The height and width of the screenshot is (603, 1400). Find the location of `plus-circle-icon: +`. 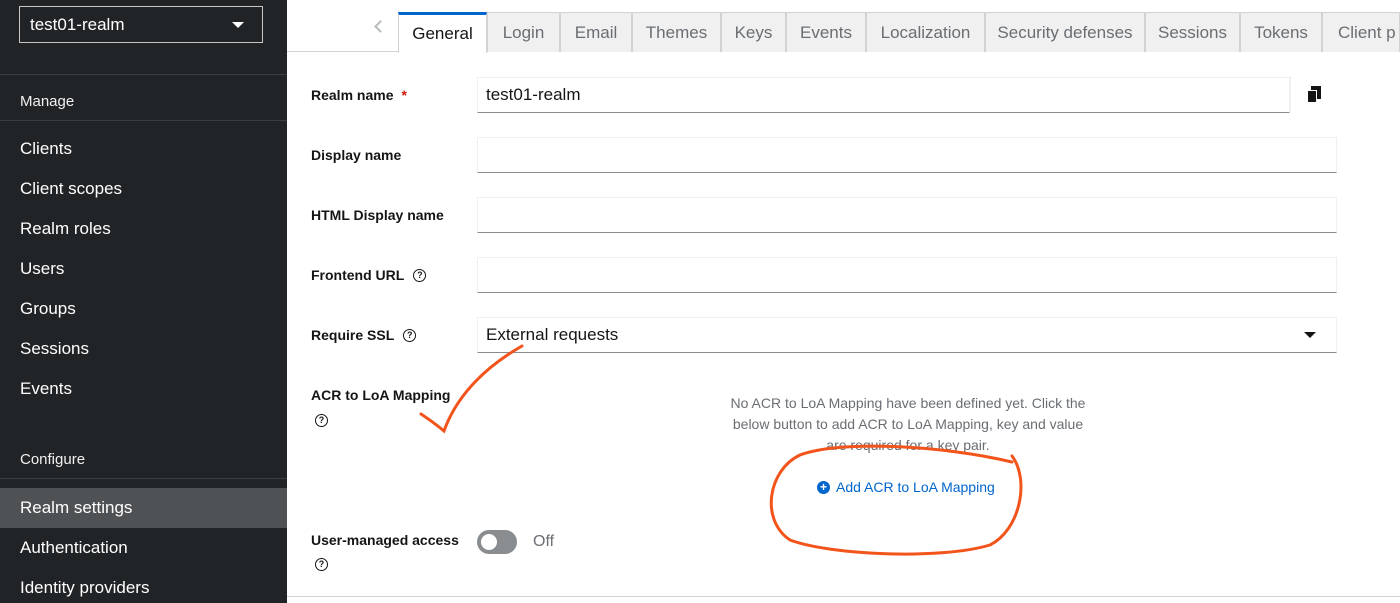

plus-circle-icon: + is located at coordinates (823, 487).